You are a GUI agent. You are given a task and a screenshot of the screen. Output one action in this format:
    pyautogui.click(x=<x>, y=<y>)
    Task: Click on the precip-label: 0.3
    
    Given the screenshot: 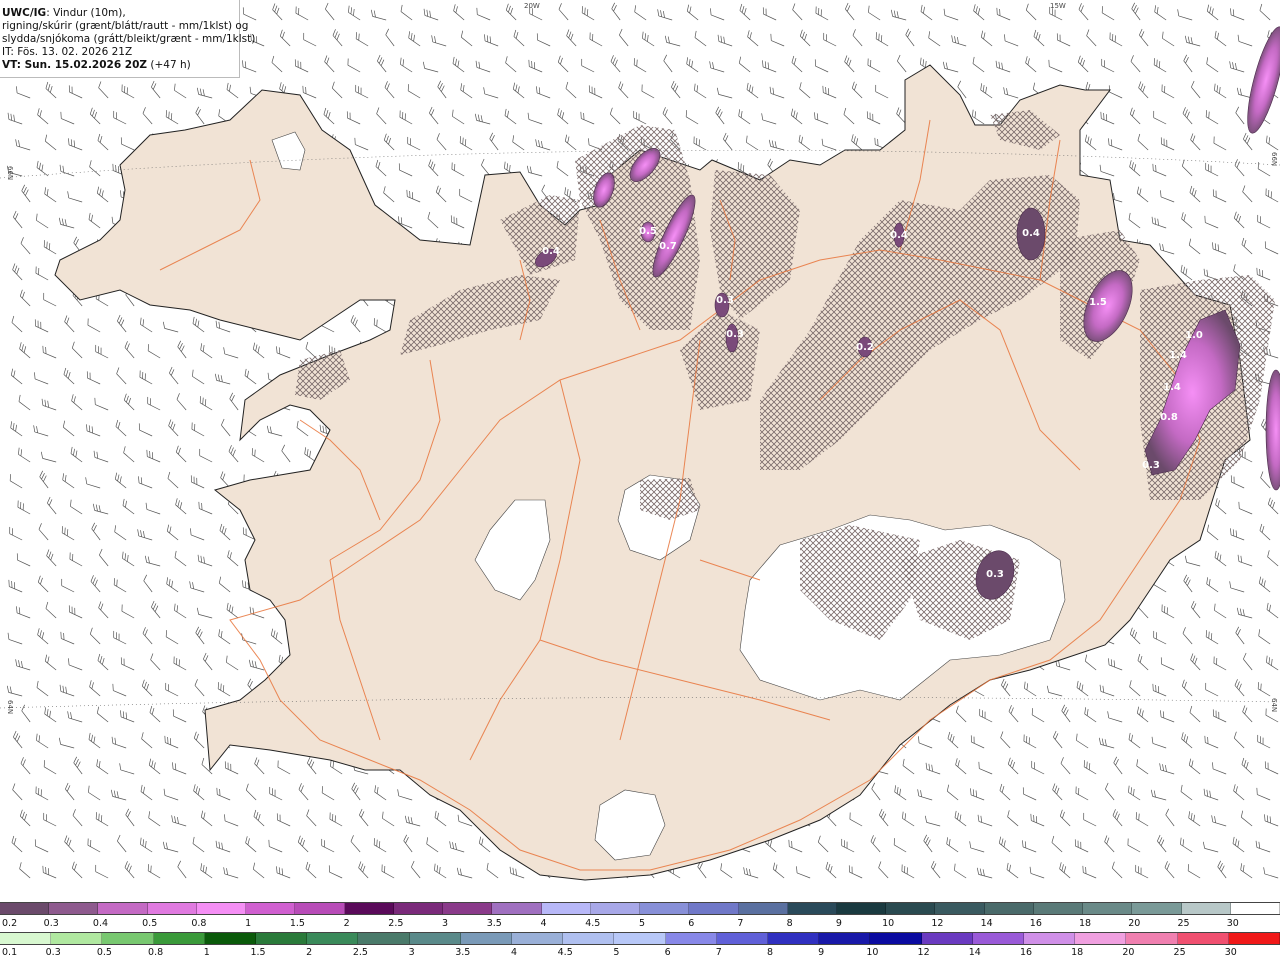 What is the action you would take?
    pyautogui.click(x=1151, y=465)
    